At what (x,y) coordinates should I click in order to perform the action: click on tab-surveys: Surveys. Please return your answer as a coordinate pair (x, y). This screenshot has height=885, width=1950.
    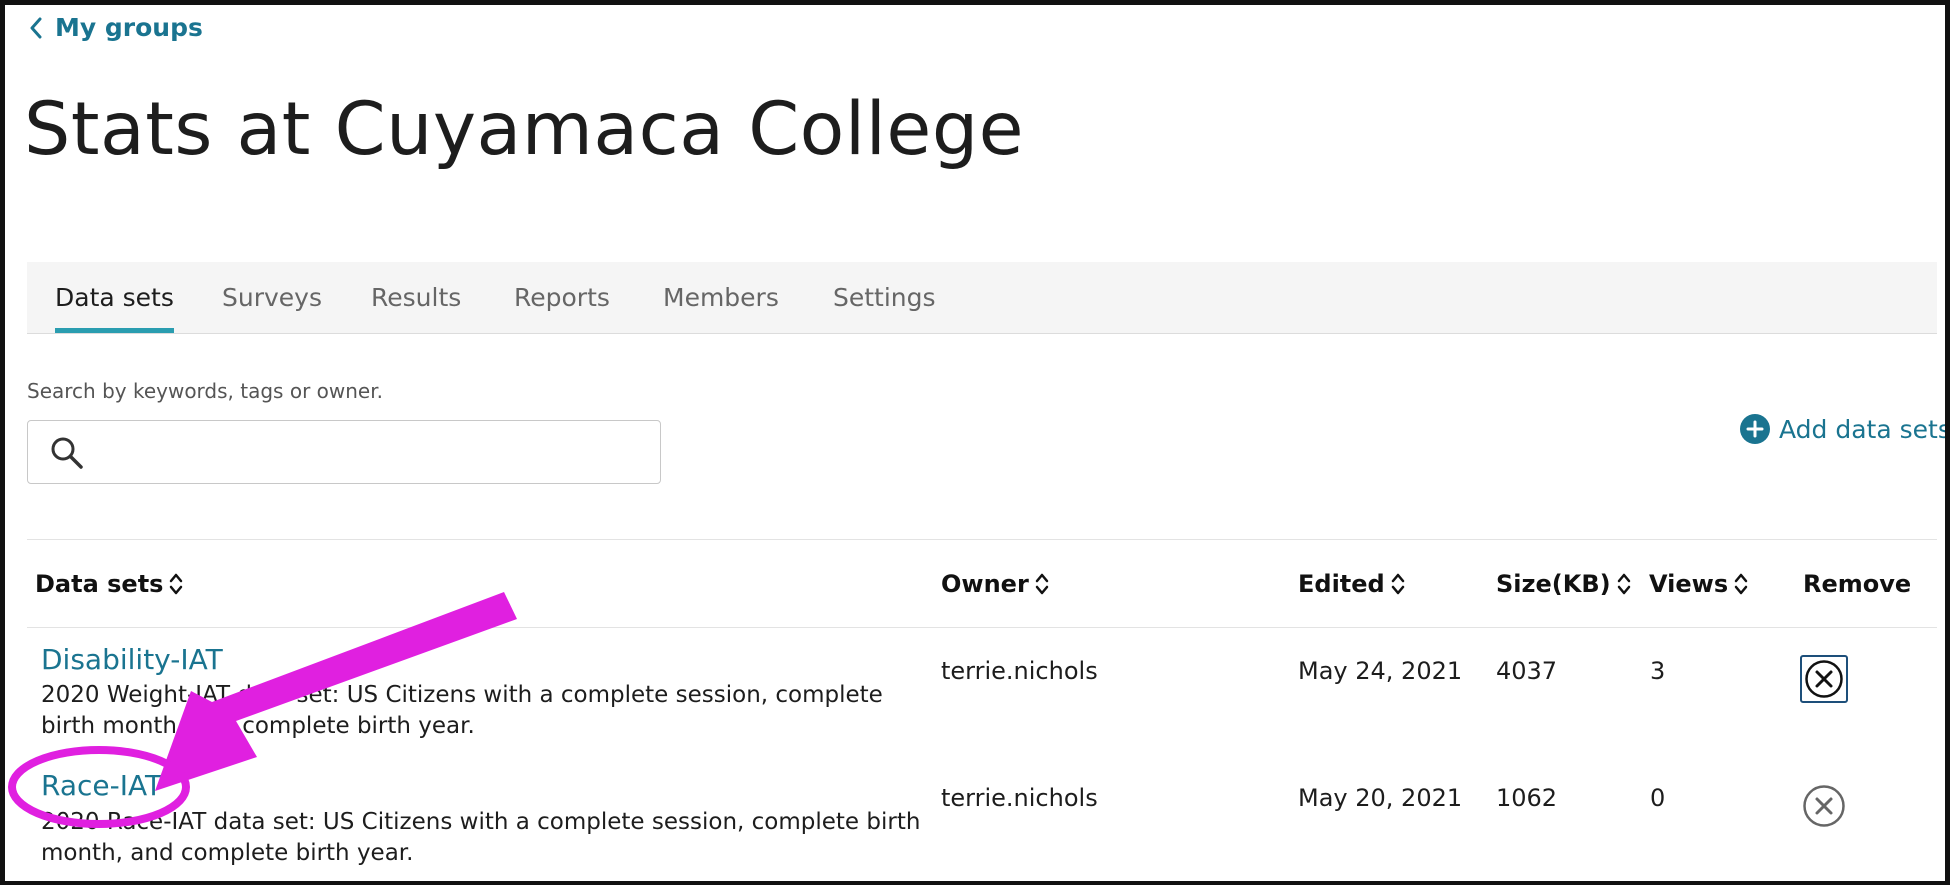
    Looking at the image, I should click on (272, 297).